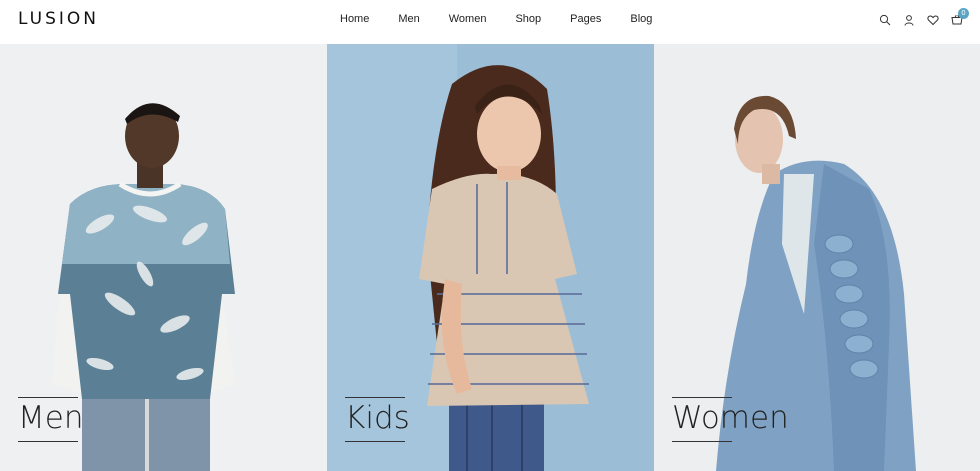 This screenshot has height=471, width=980. Describe the element at coordinates (354, 19) in the screenshot. I see `nav-home: Home` at that location.